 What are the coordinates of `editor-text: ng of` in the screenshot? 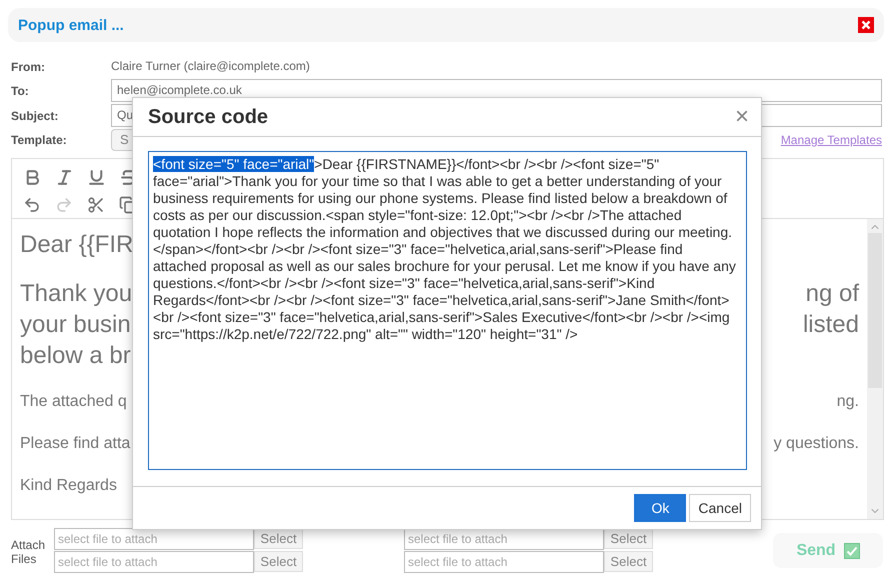 It's located at (832, 294).